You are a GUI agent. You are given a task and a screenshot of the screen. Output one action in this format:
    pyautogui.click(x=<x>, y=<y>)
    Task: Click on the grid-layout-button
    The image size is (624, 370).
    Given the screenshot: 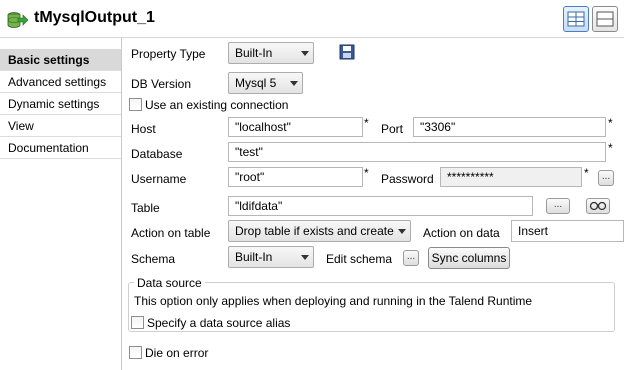 What is the action you would take?
    pyautogui.click(x=576, y=19)
    